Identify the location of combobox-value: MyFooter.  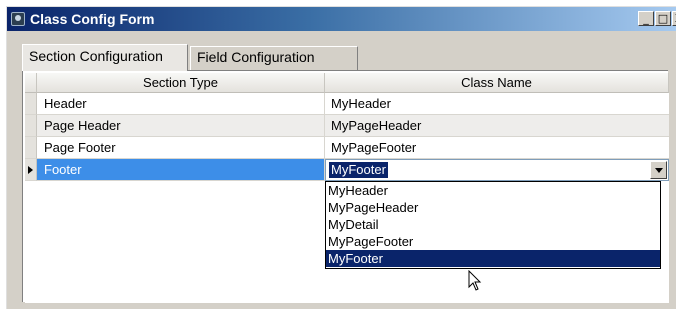
(358, 170).